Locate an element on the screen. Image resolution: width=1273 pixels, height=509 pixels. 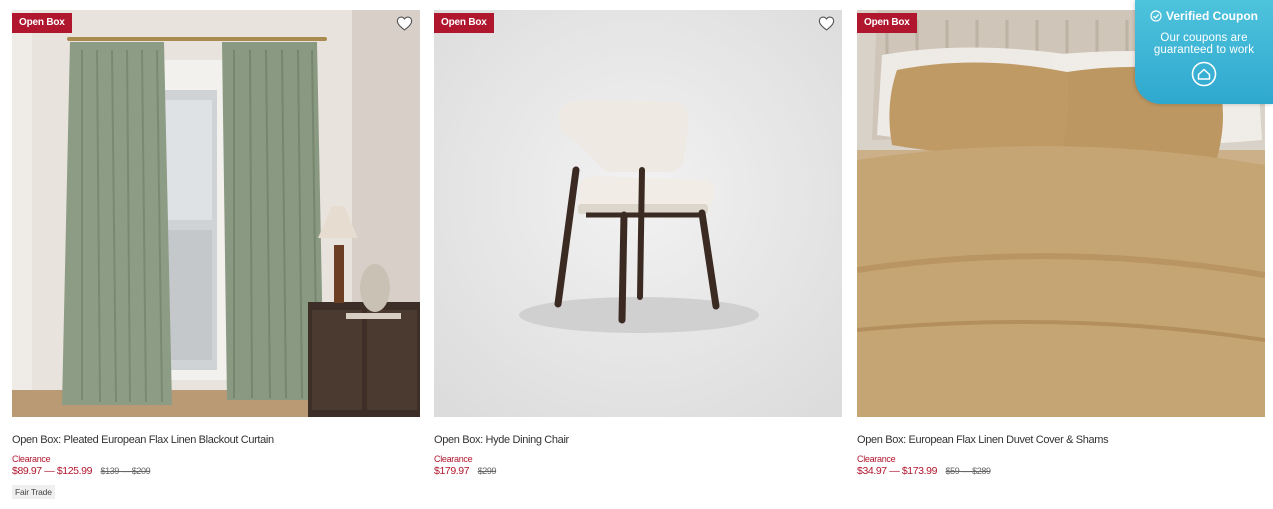
original-price: $139 — $209 is located at coordinates (125, 471).